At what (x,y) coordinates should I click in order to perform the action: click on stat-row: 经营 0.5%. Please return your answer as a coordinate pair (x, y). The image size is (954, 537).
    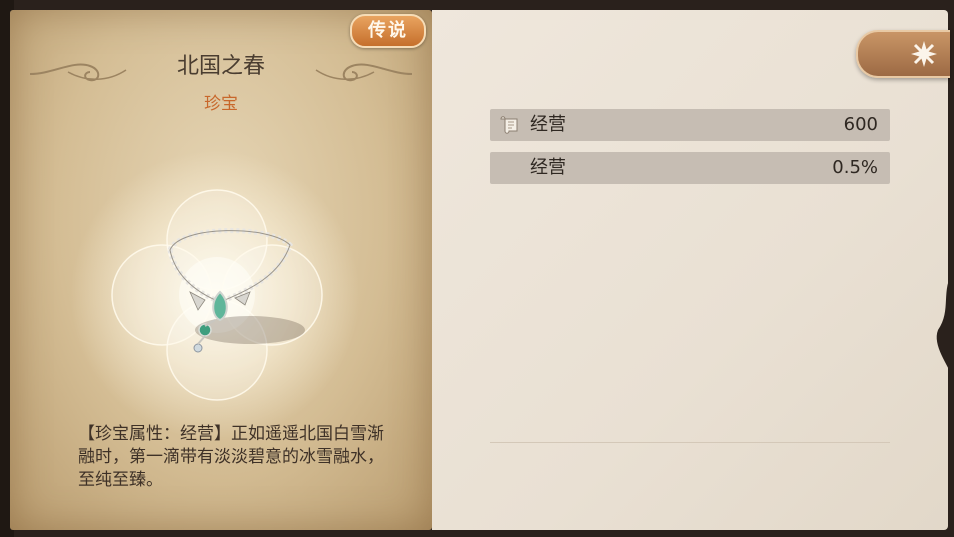
    Looking at the image, I should click on (690, 168).